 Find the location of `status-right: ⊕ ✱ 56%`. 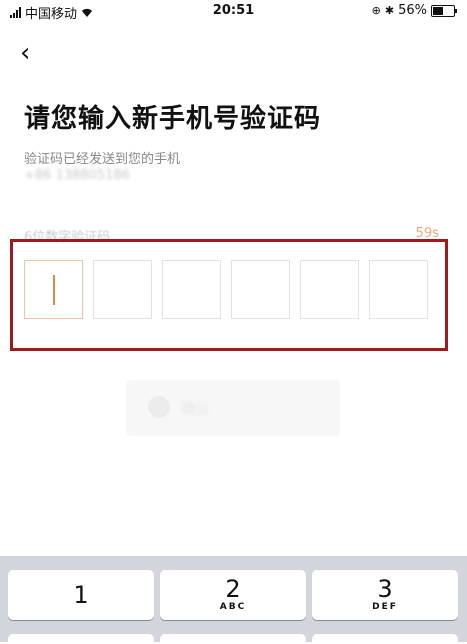

status-right: ⊕ ✱ 56% is located at coordinates (414, 10).